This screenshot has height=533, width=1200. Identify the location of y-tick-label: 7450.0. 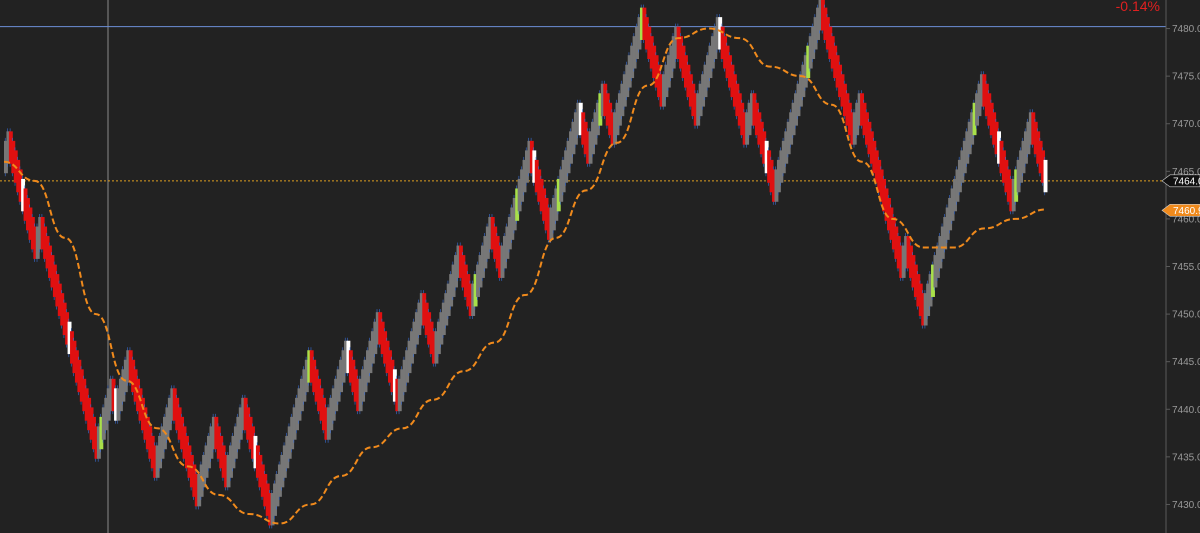
(1186, 315).